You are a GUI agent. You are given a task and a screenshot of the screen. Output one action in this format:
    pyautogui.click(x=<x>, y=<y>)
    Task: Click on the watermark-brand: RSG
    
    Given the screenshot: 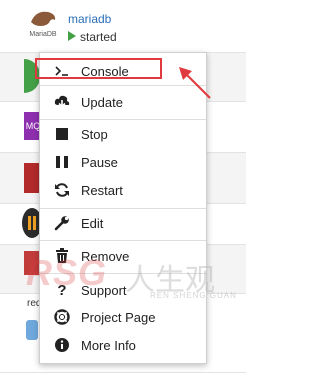 What is the action you would take?
    pyautogui.click(x=67, y=272)
    